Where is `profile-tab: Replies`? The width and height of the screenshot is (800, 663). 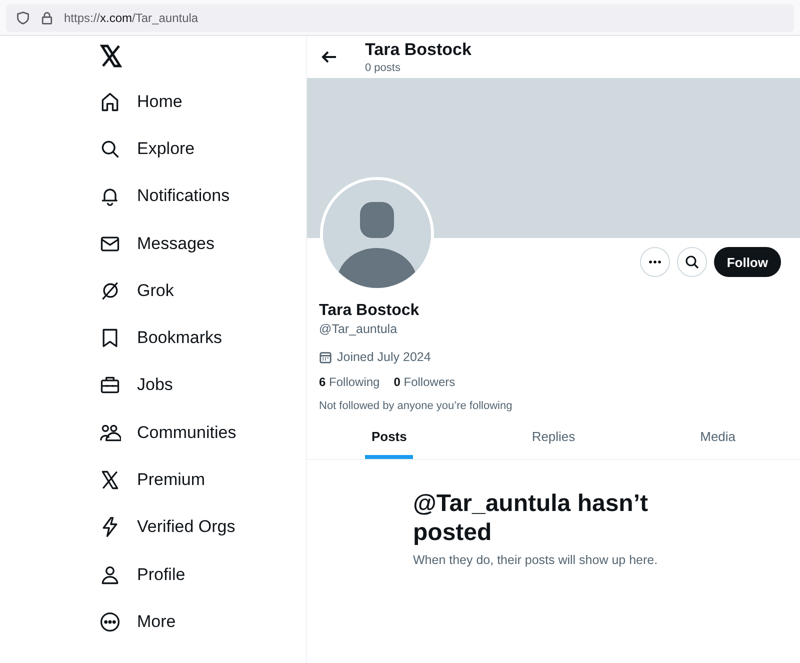 profile-tab: Replies is located at coordinates (553, 438).